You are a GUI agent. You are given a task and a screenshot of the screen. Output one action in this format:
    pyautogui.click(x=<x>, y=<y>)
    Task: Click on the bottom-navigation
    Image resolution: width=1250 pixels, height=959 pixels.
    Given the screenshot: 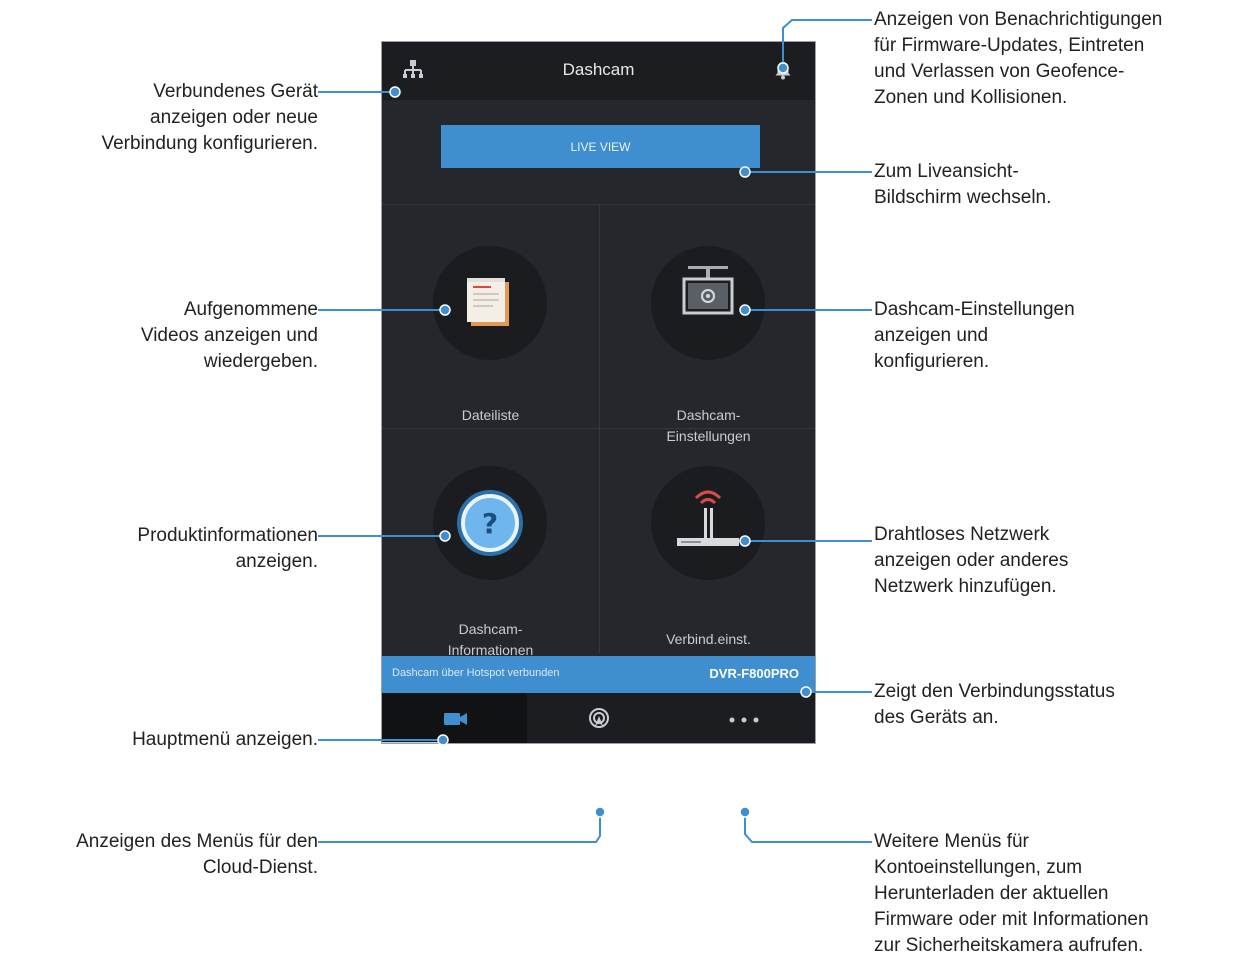 What is the action you would take?
    pyautogui.click(x=598, y=718)
    